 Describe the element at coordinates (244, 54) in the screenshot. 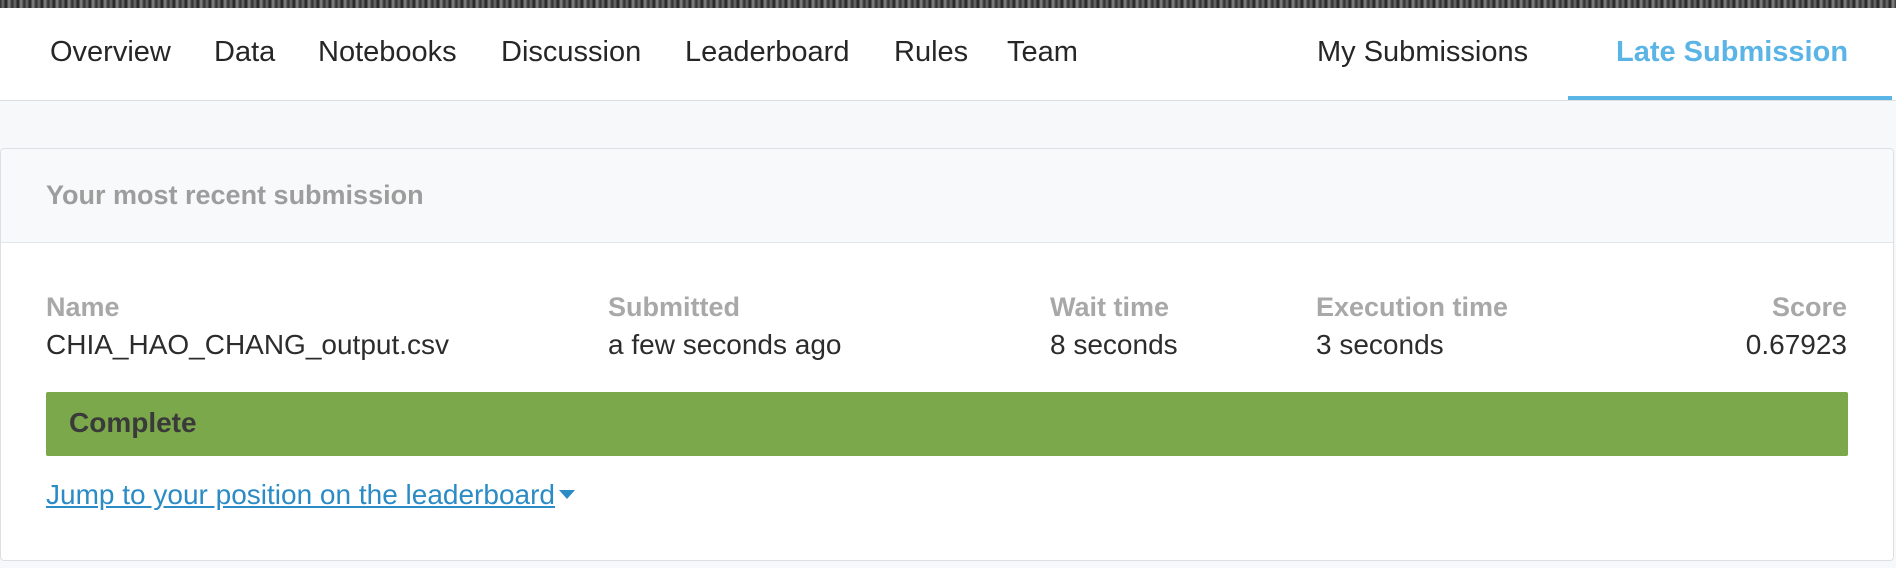

I see `tab-data: Data` at that location.